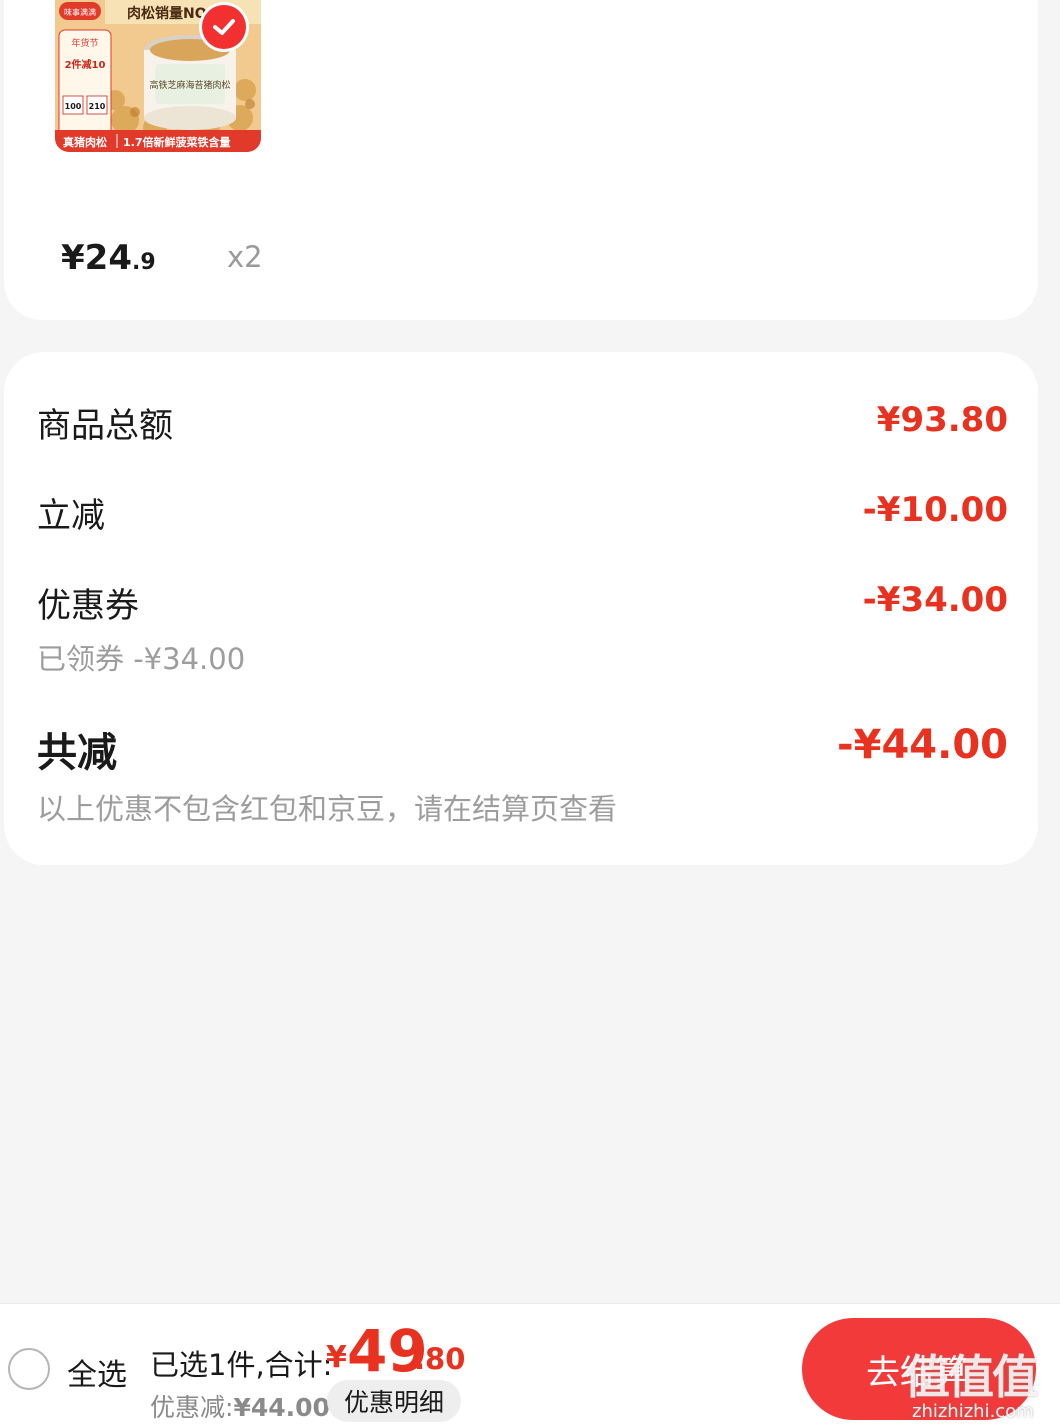  I want to click on checkout-button: 去结算, so click(919, 1369).